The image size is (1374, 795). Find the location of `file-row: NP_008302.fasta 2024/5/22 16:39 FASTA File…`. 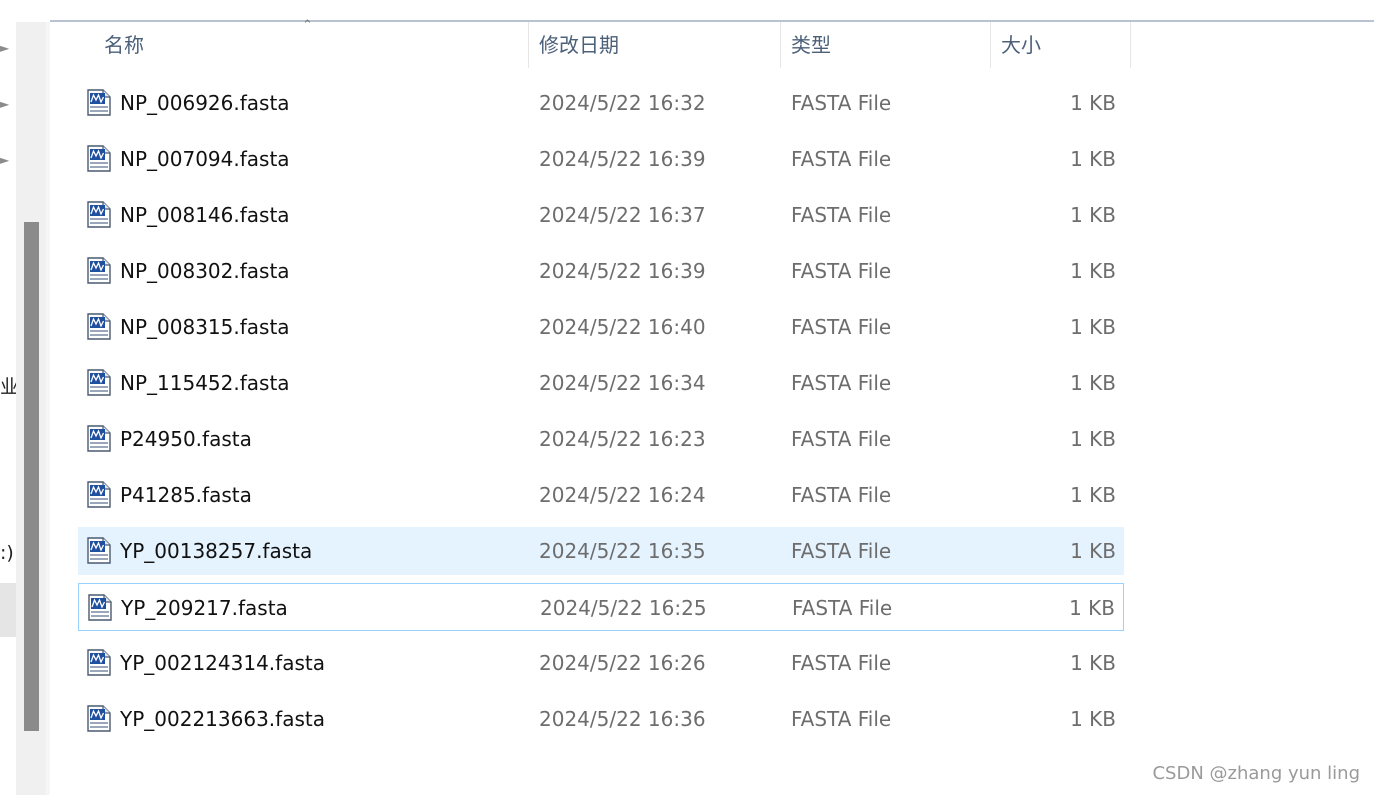

file-row: NP_008302.fasta 2024/5/22 16:39 FASTA File… is located at coordinates (601, 271).